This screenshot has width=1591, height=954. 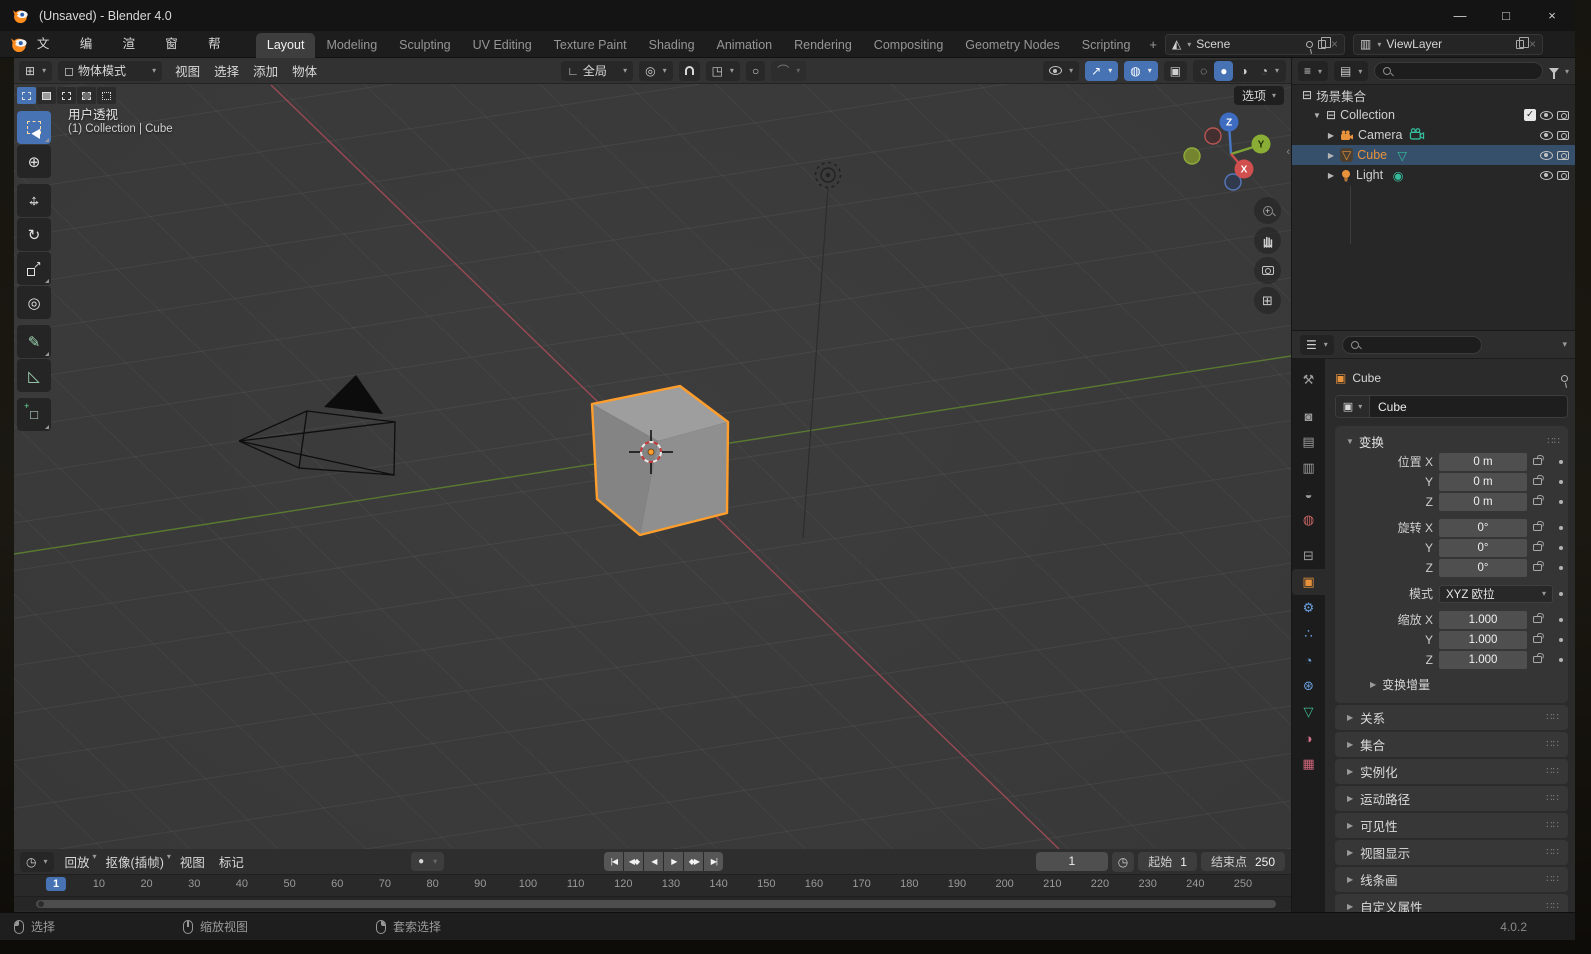 I want to click on maximize-button: □, so click(x=1506, y=15).